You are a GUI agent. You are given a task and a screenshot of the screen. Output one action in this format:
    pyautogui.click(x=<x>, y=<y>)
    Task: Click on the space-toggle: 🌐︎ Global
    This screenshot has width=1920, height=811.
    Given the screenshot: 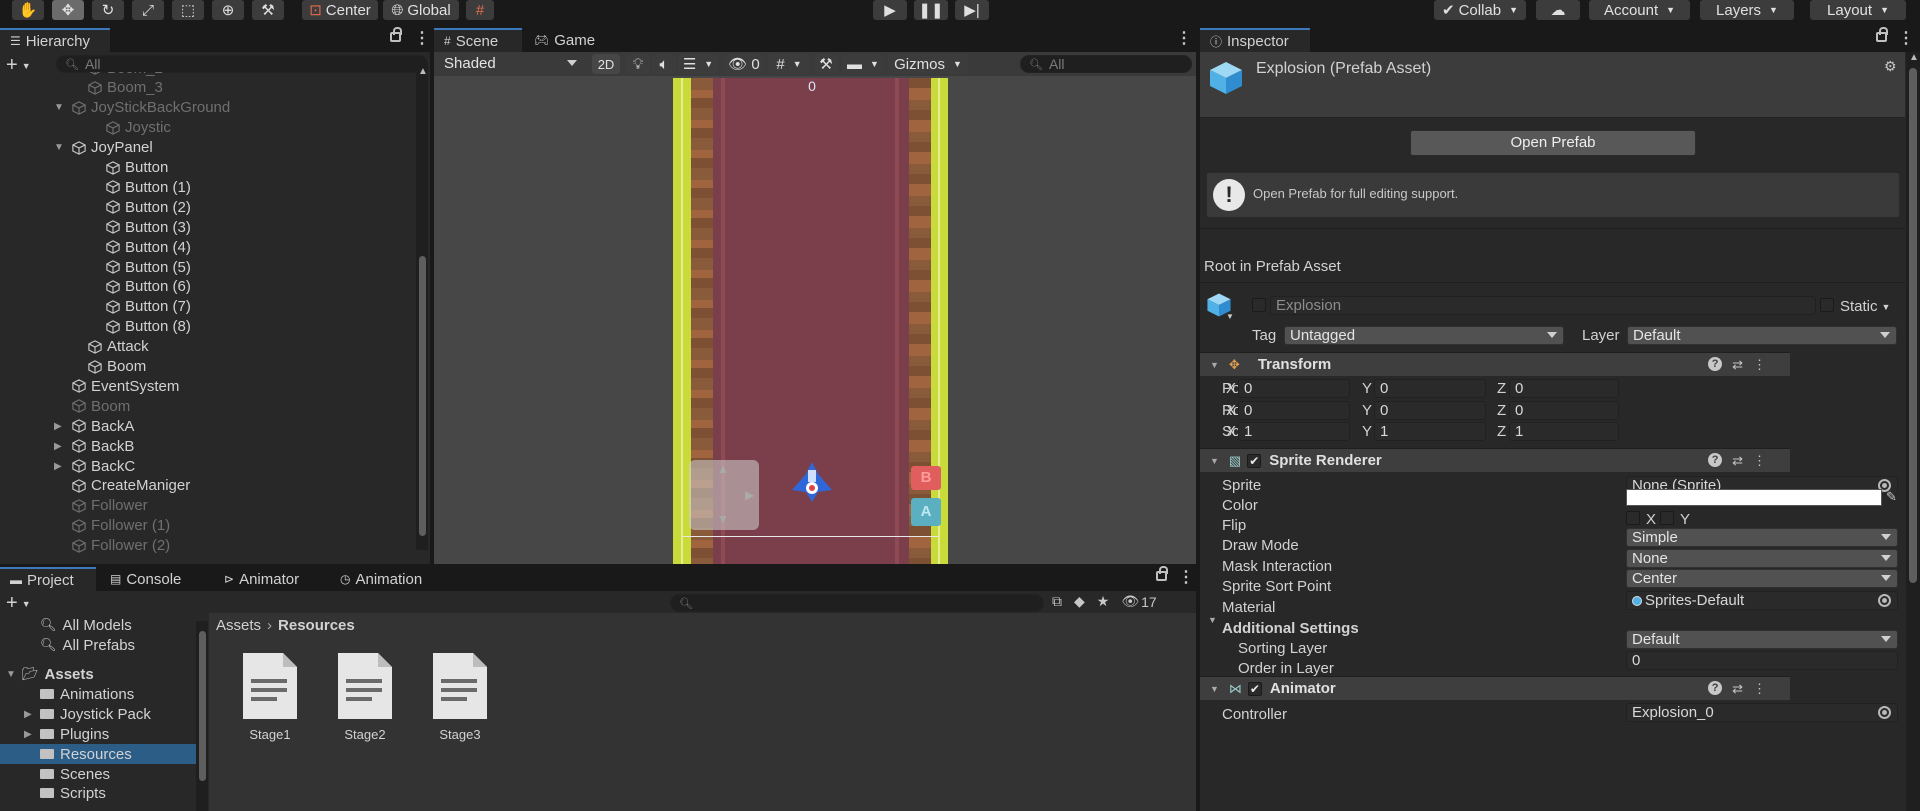 What is the action you would take?
    pyautogui.click(x=421, y=10)
    